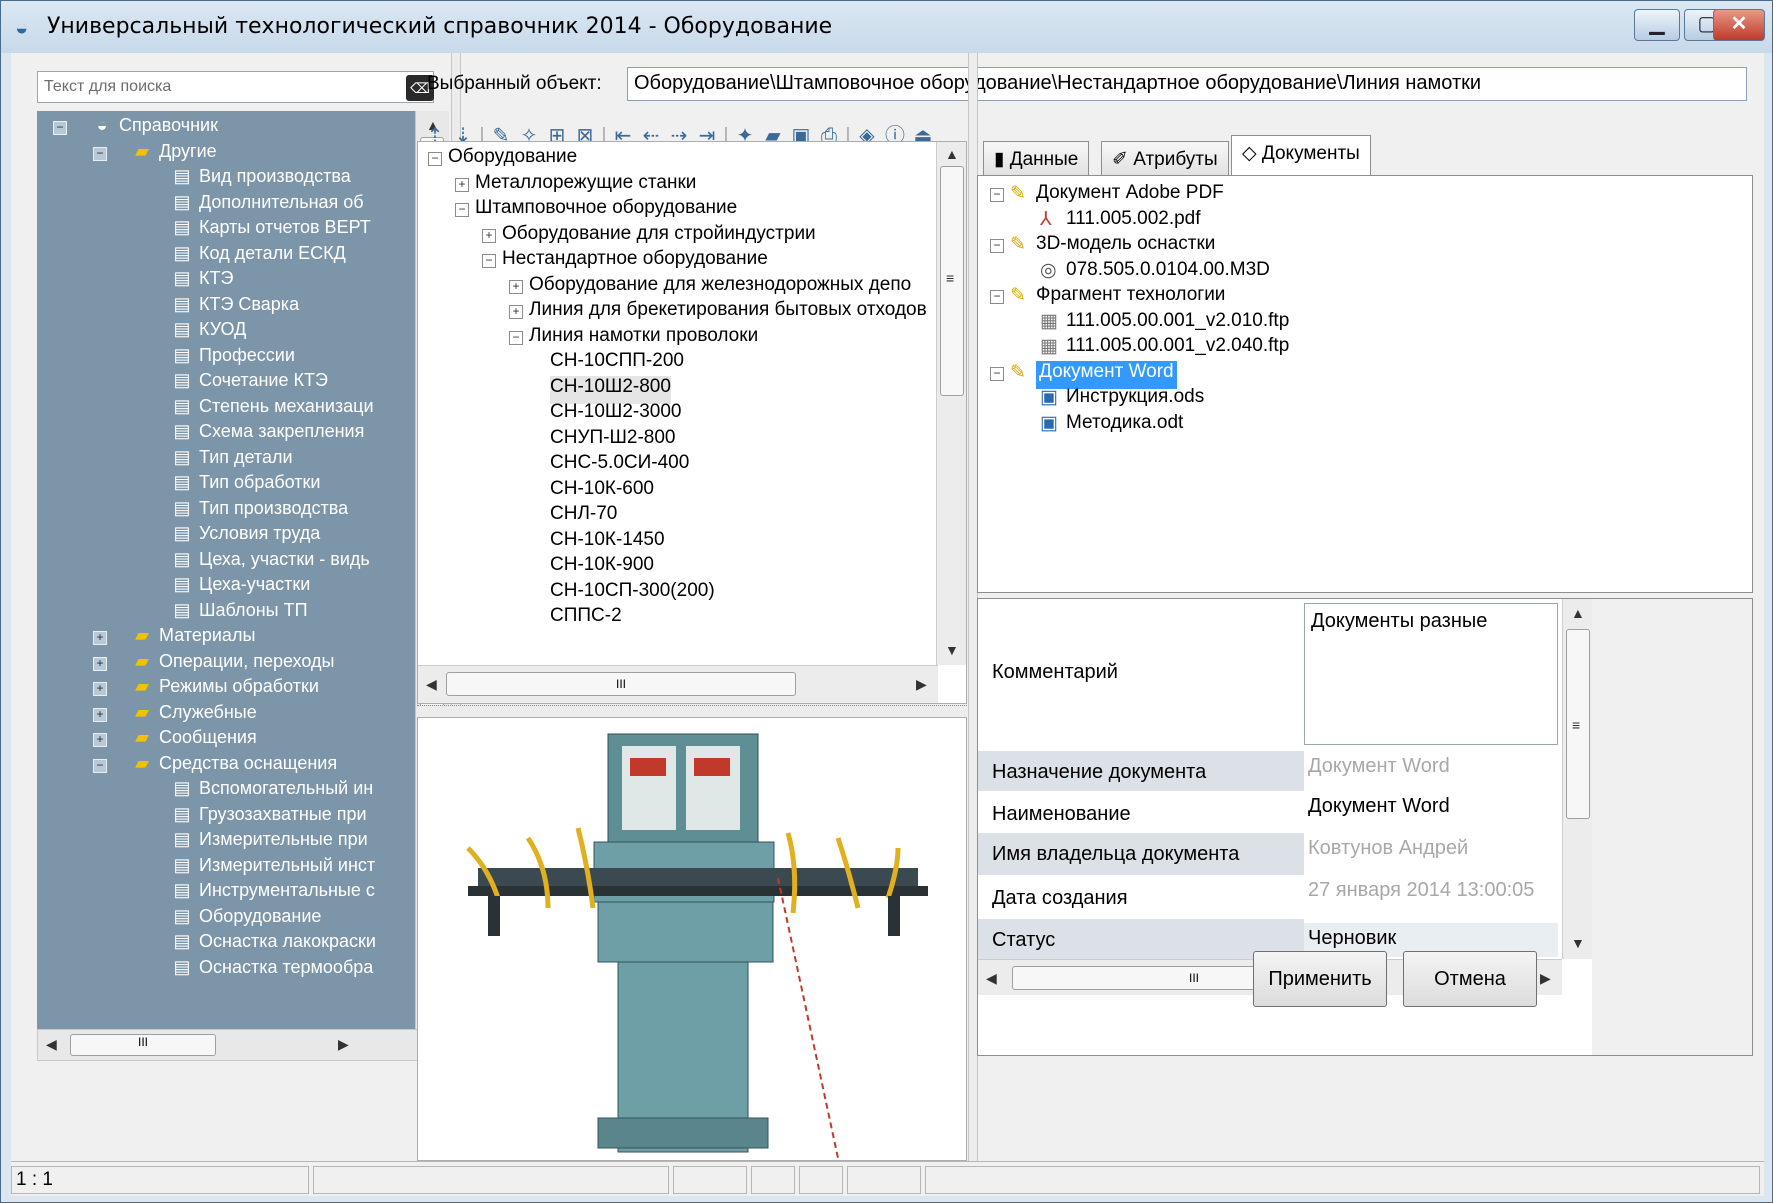  I want to click on tree-node: СНУП-Ш2-800, so click(613, 441).